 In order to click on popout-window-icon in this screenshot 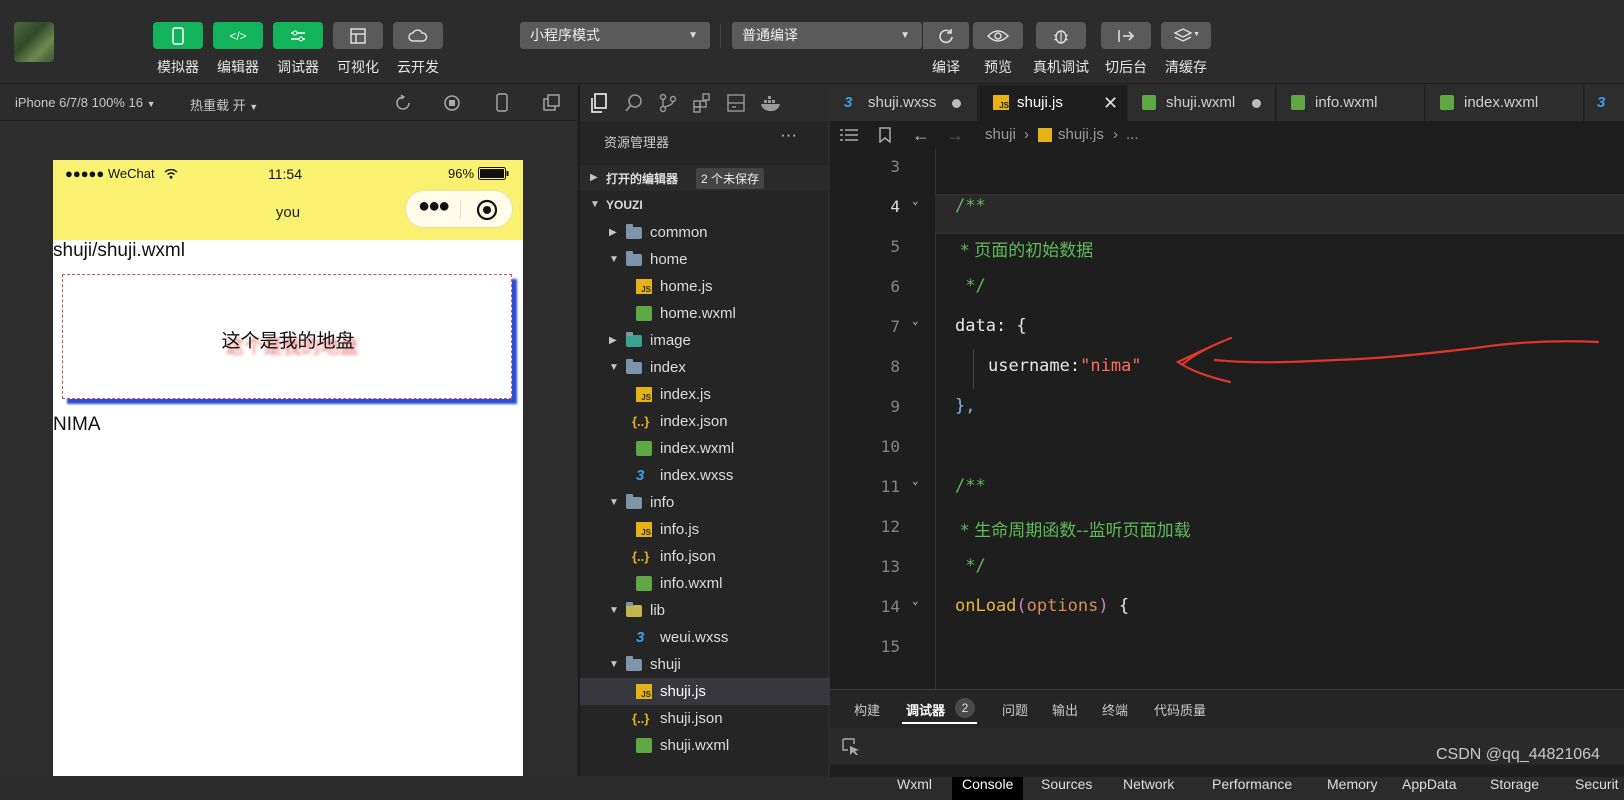, I will do `click(552, 103)`.